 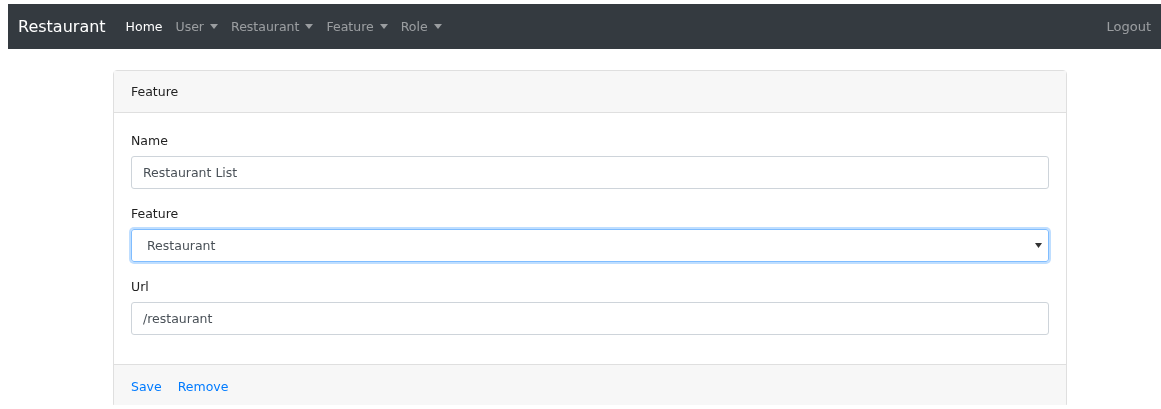 What do you see at coordinates (140, 286) in the screenshot?
I see `field-label: Url` at bounding box center [140, 286].